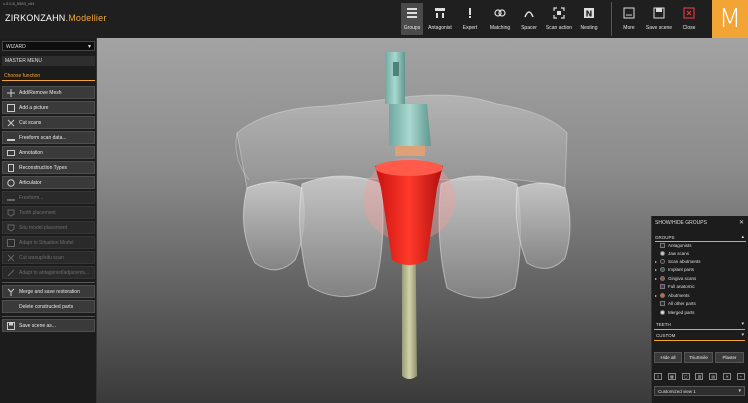 This screenshot has height=403, width=748. I want to click on version-label: v.3.0.8_5583_x64, so click(19, 3).